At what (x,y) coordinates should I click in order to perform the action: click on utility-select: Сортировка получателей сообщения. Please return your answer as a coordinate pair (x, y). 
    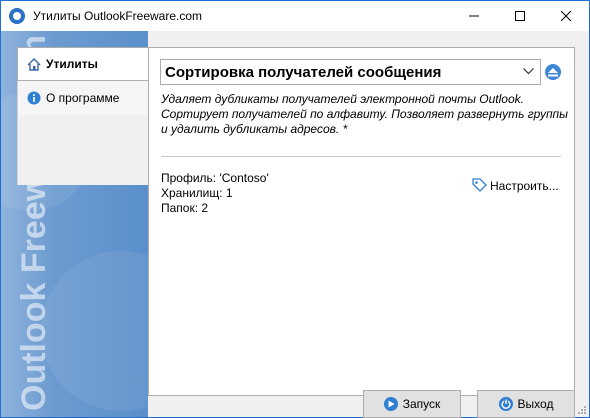
    Looking at the image, I should click on (350, 72).